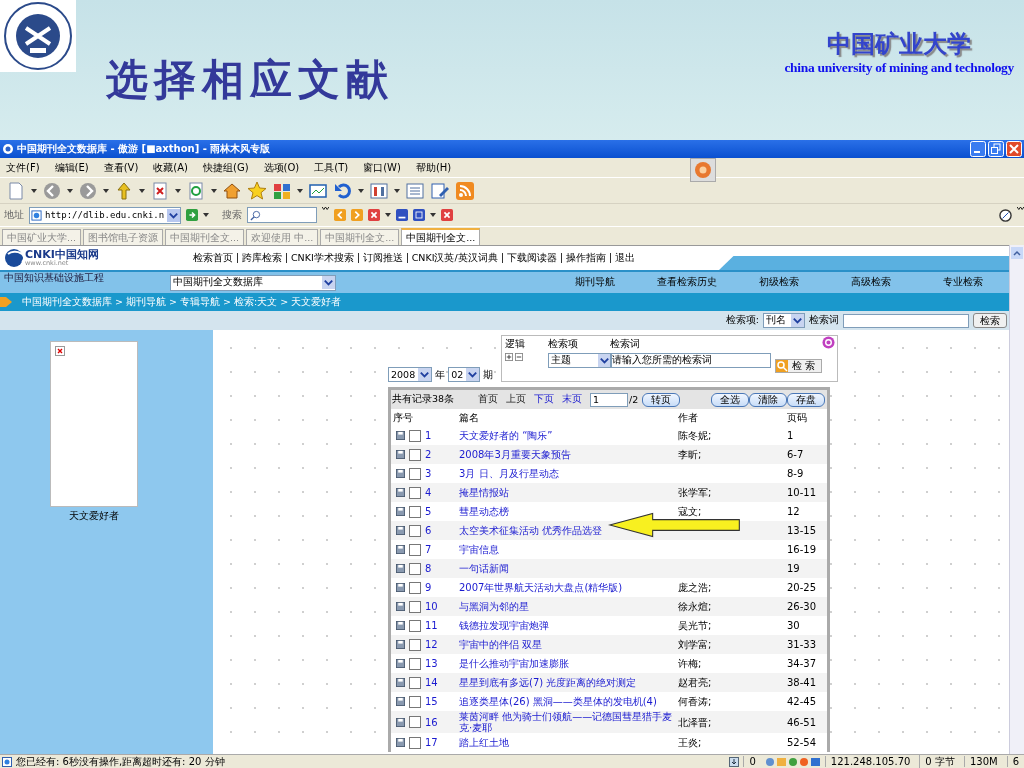  What do you see at coordinates (906, 320) in the screenshot?
I see `search-term-field` at bounding box center [906, 320].